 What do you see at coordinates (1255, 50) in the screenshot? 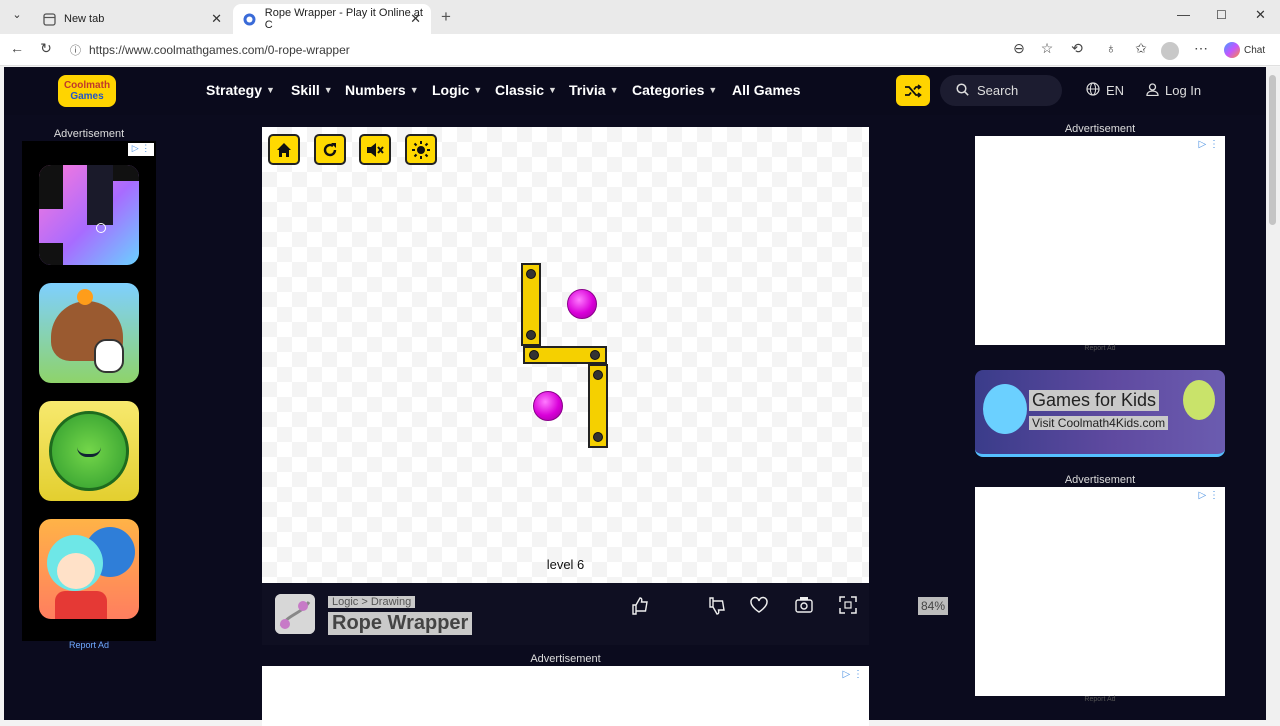
I see `chat-label: Chat` at bounding box center [1255, 50].